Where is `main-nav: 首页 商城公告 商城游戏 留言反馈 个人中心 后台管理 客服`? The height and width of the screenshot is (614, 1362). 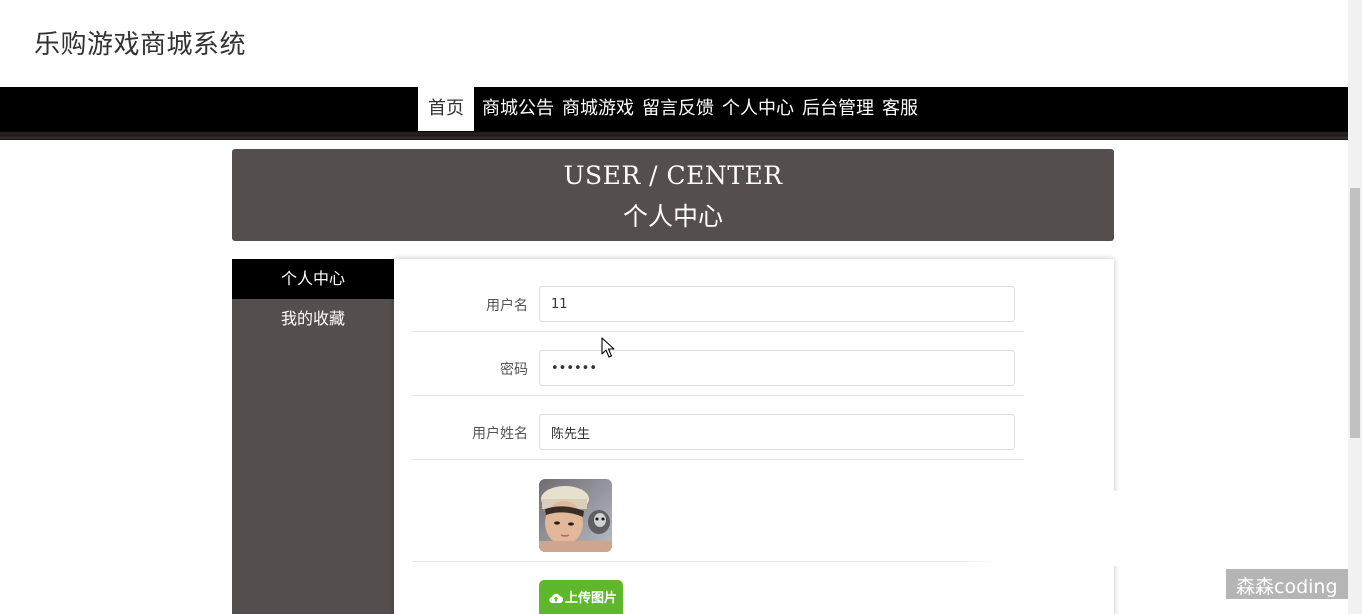
main-nav: 首页 商城公告 商城游戏 留言反馈 个人中心 后台管理 客服 is located at coordinates (674, 113).